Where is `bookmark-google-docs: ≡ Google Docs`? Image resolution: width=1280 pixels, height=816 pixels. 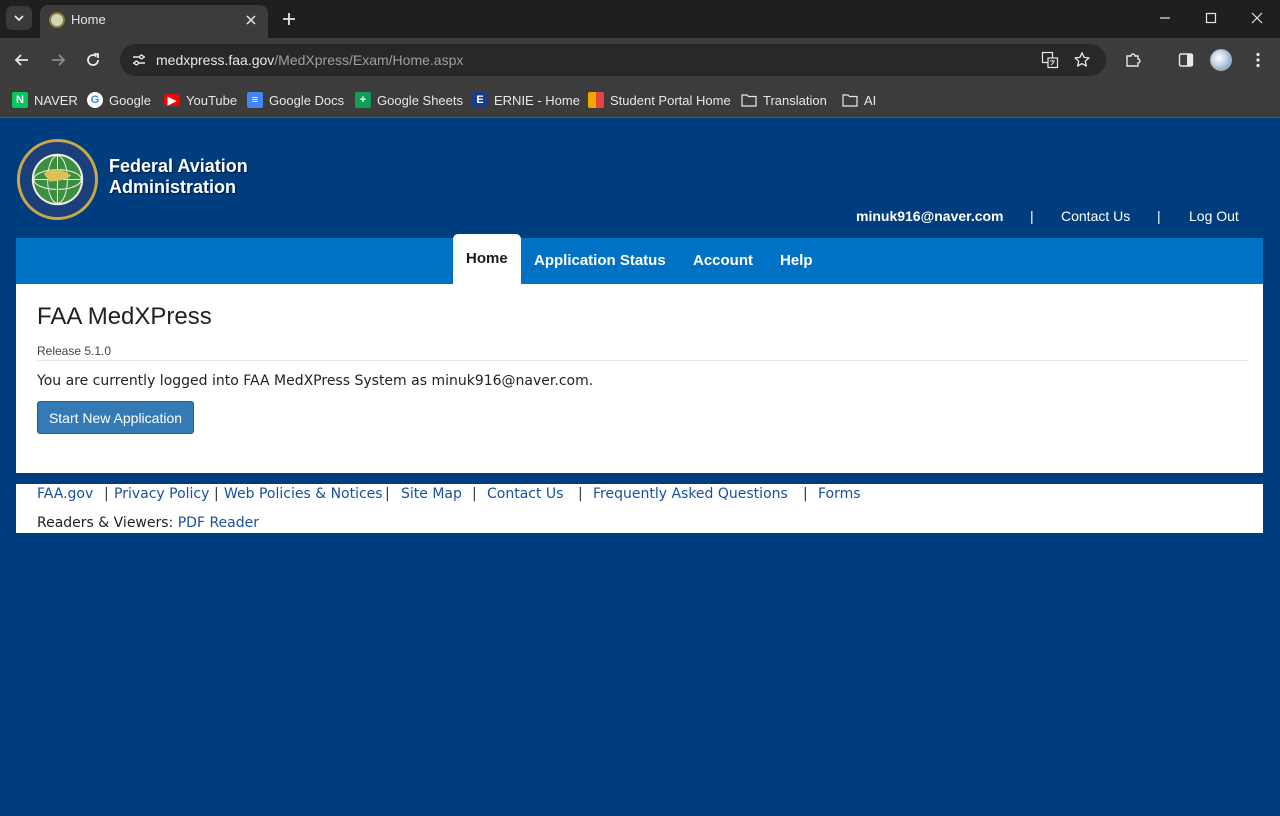
bookmark-google-docs: ≡ Google Docs is located at coordinates (295, 100).